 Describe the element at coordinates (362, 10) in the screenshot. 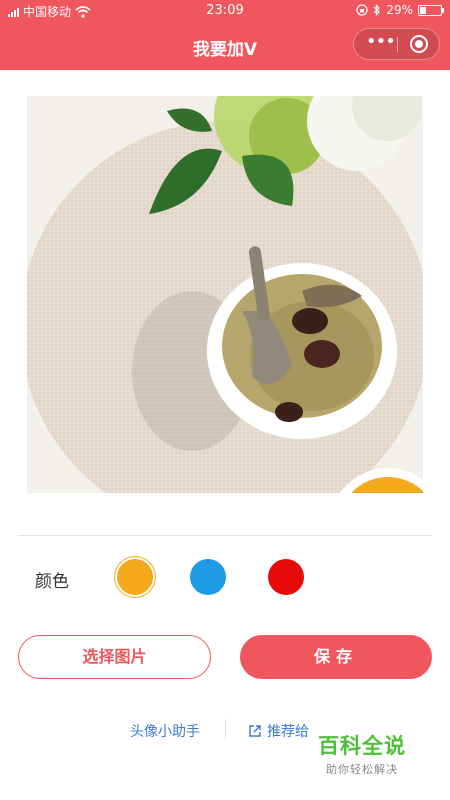

I see `orientation-lock-icon` at that location.